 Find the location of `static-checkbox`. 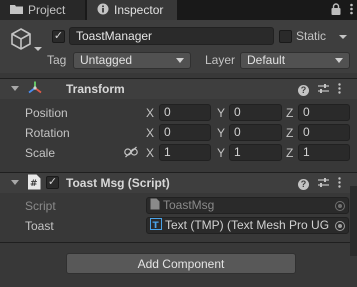

static-checkbox is located at coordinates (285, 36).